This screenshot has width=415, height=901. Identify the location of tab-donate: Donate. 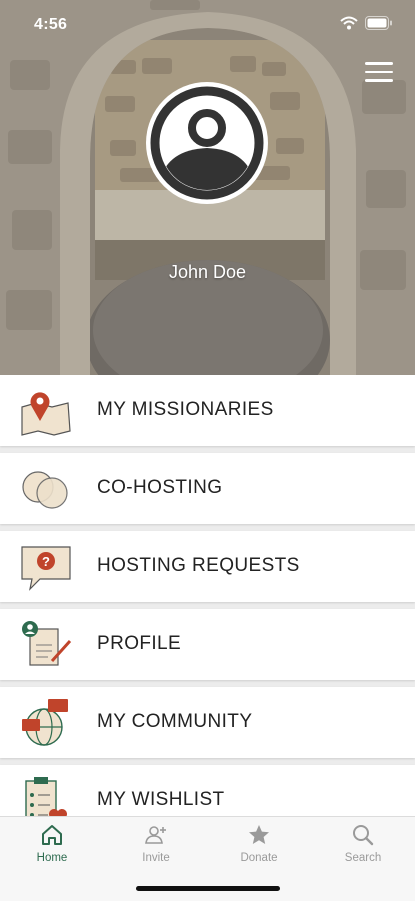
(259, 849).